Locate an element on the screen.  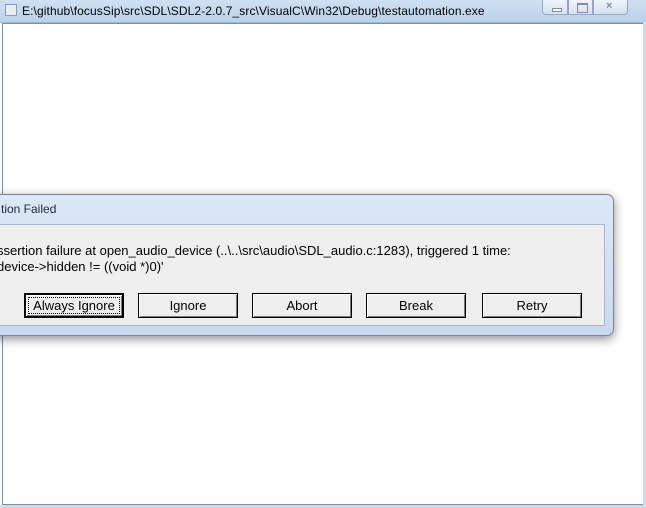
maximize-button is located at coordinates (580, 7).